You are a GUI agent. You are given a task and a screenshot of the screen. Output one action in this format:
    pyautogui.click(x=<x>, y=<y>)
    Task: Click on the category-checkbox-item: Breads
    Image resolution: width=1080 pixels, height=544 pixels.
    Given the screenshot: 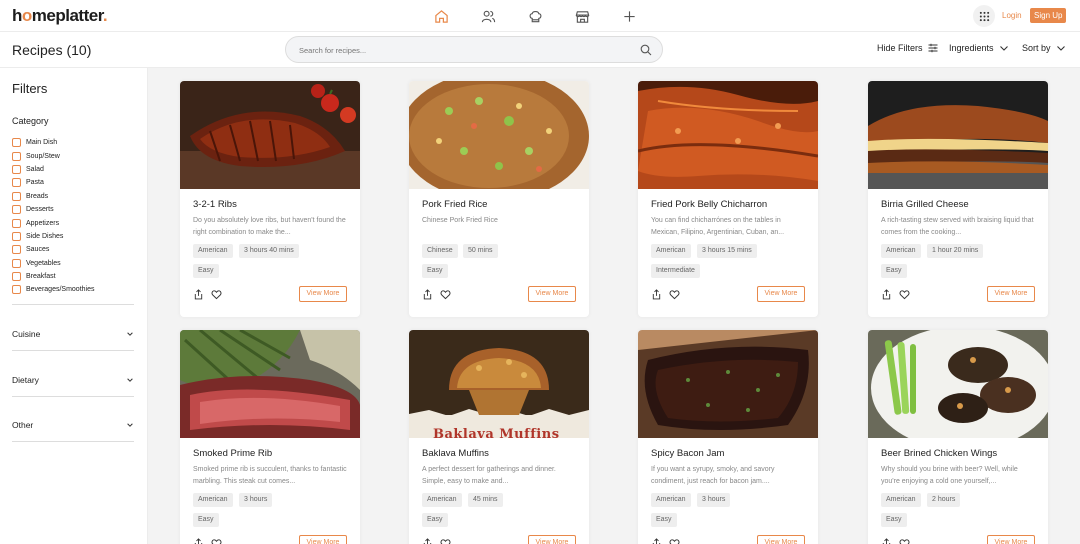 What is the action you would take?
    pyautogui.click(x=53, y=196)
    